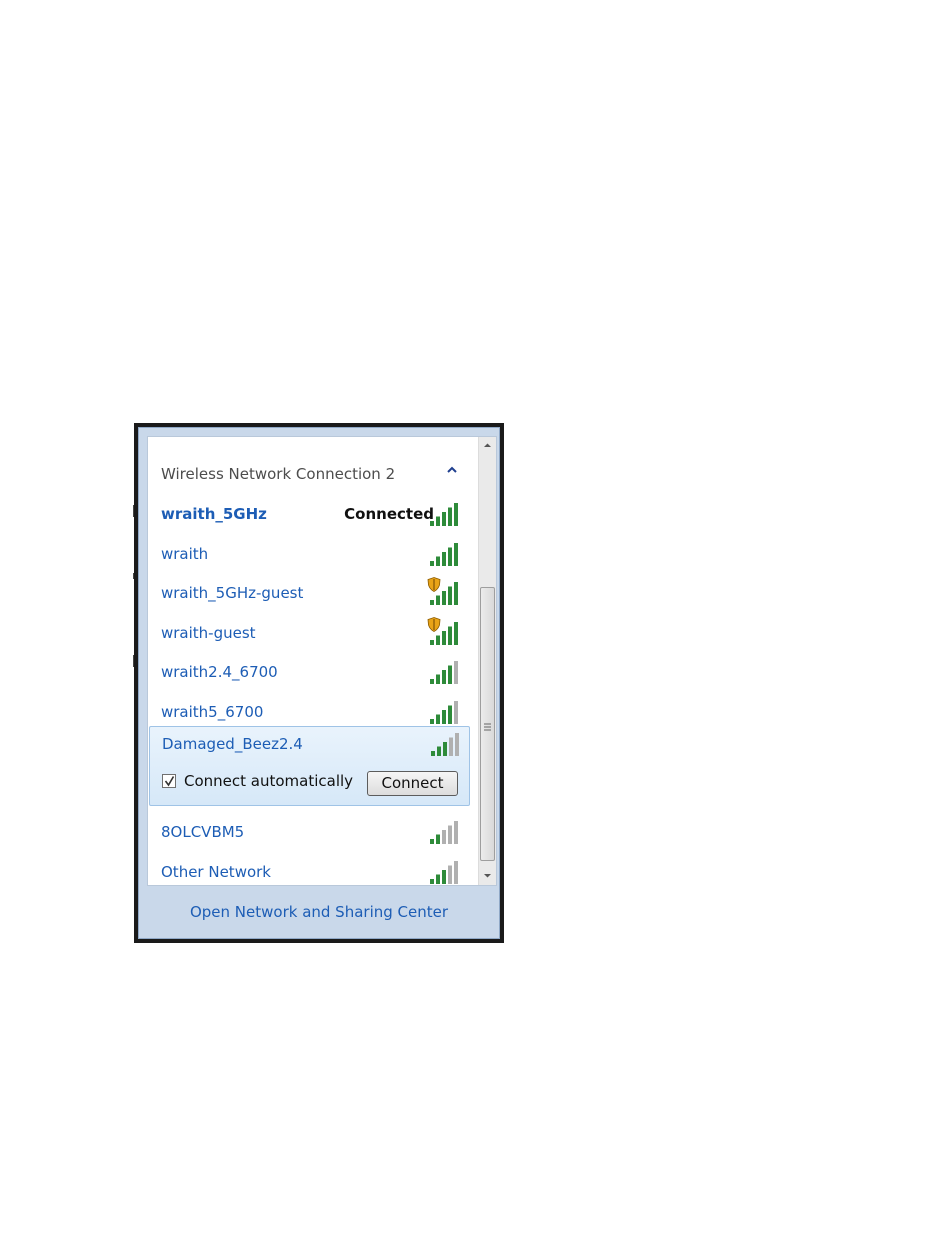  I want to click on network-name: 8OLCVBM5, so click(203, 832).